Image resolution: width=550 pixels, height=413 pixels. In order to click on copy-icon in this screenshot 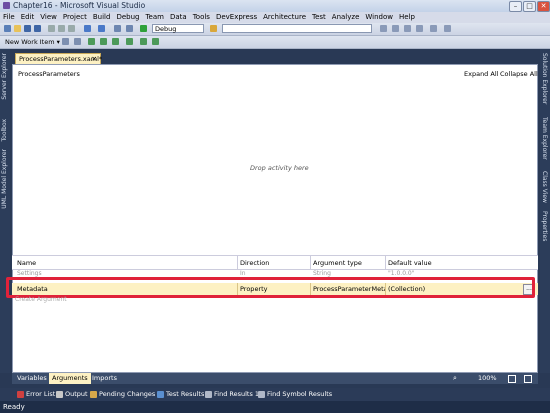, I will do `click(61, 28)`.